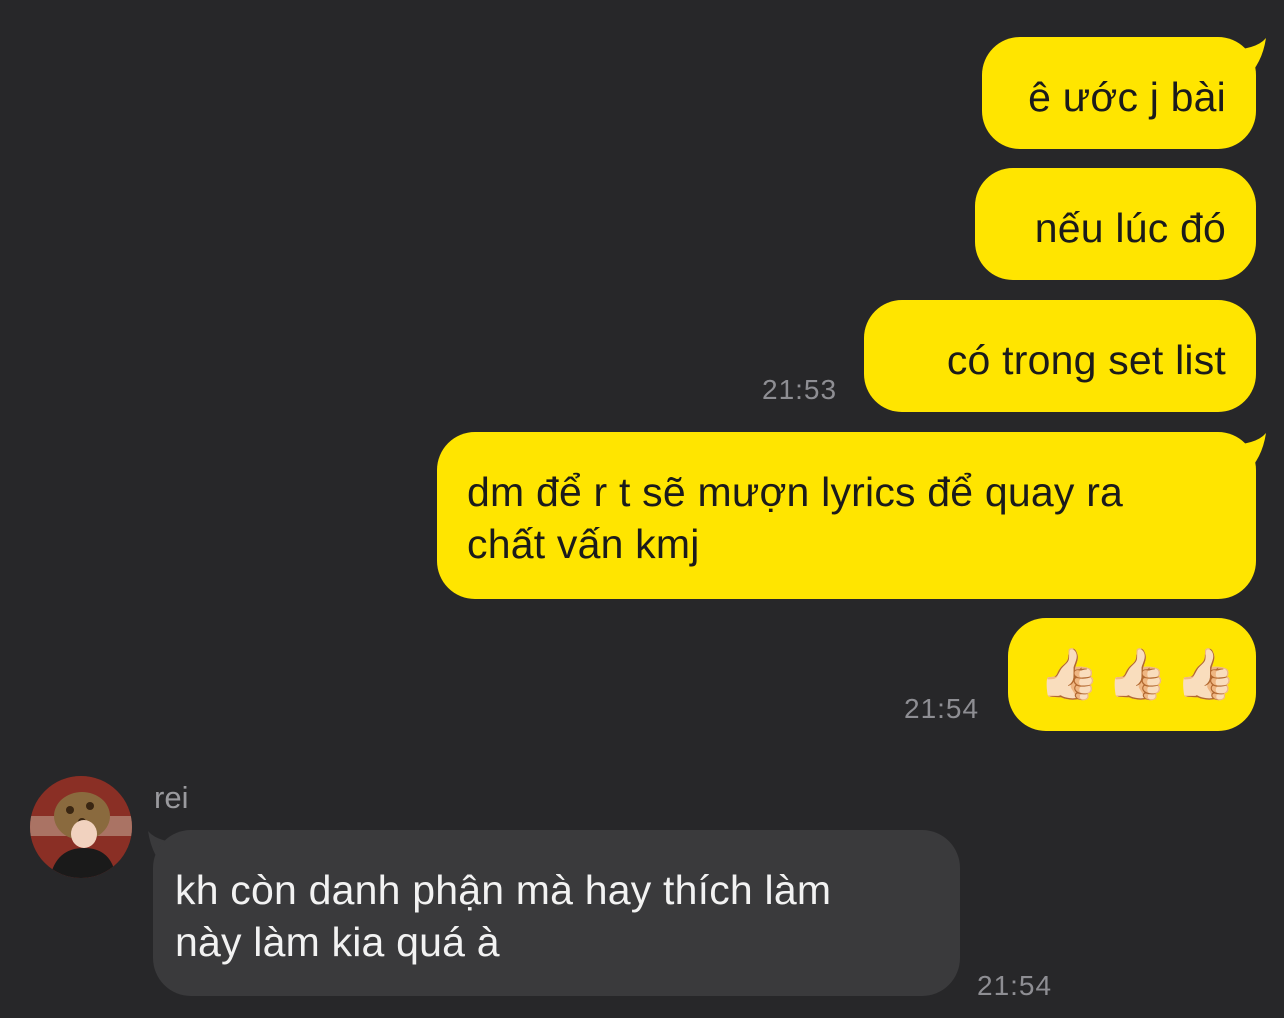 The width and height of the screenshot is (1284, 1018). I want to click on outgoing-message: 👍🏻👍🏻👍🏻, so click(1132, 674).